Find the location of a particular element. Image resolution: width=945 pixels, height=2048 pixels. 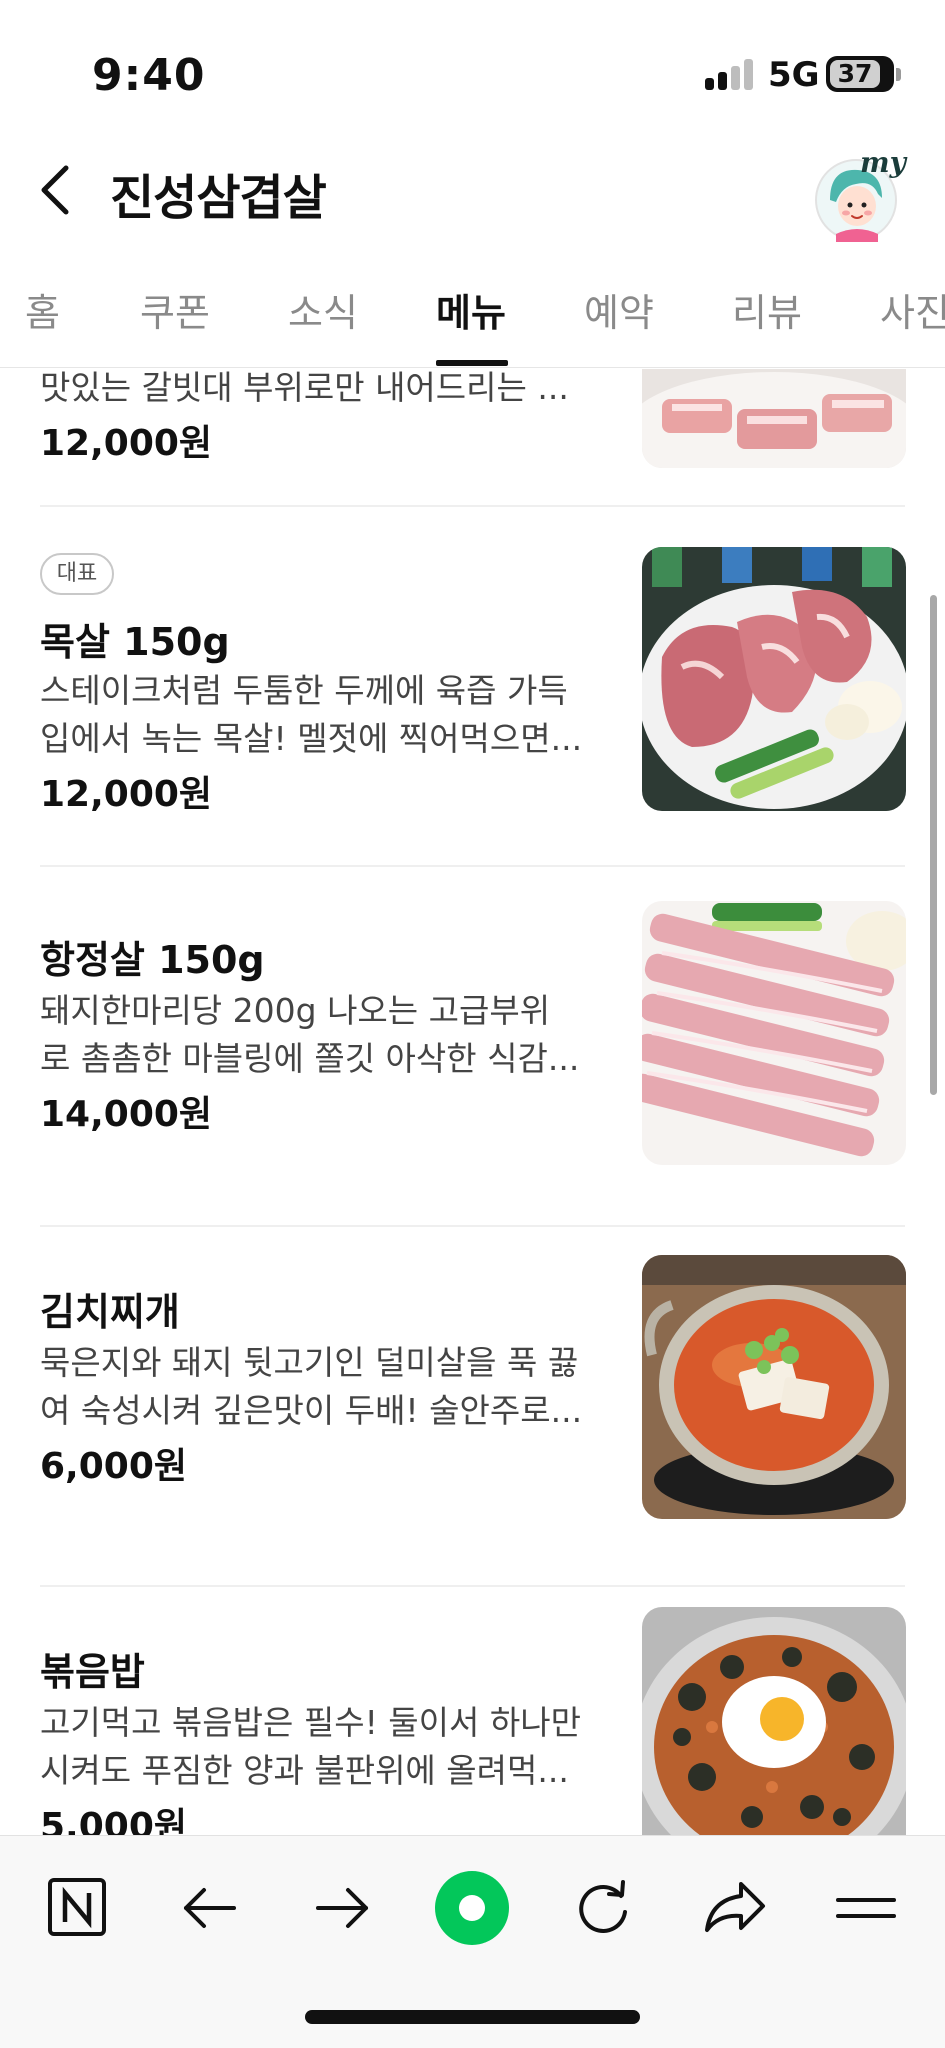

battery-icon: 37 is located at coordinates (860, 74).